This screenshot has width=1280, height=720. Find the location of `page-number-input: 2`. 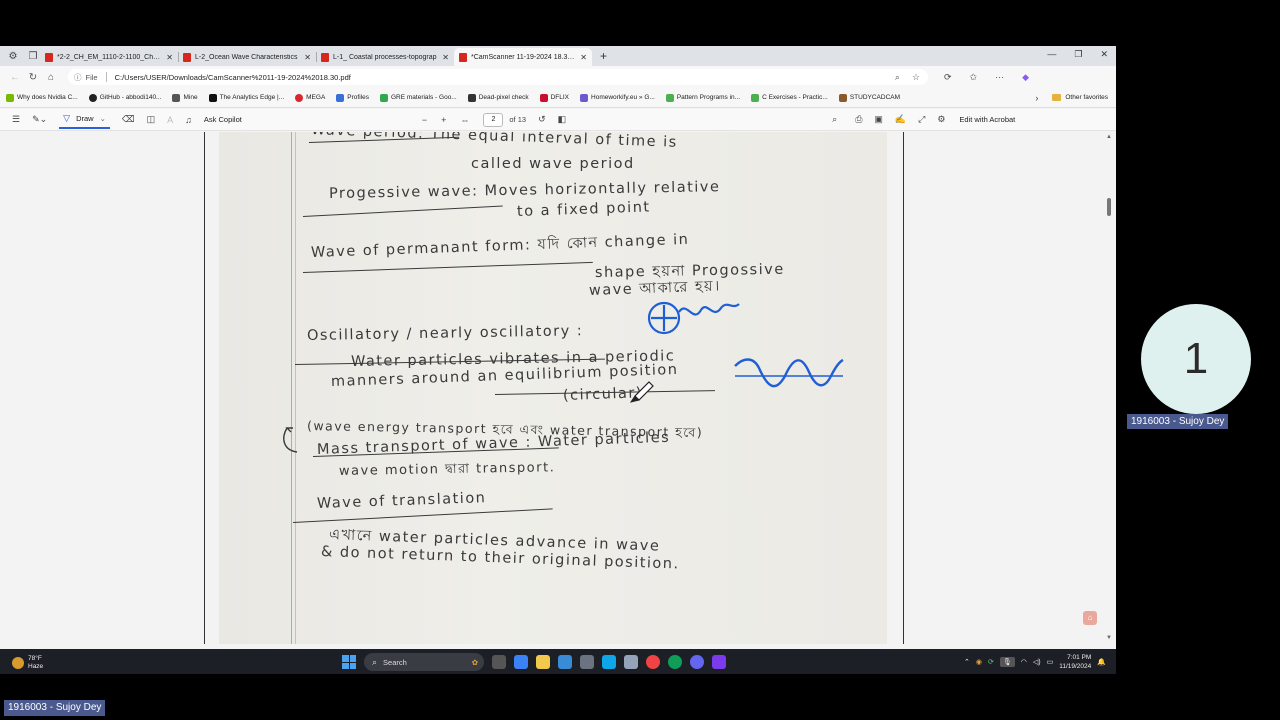

page-number-input: 2 is located at coordinates (493, 119).